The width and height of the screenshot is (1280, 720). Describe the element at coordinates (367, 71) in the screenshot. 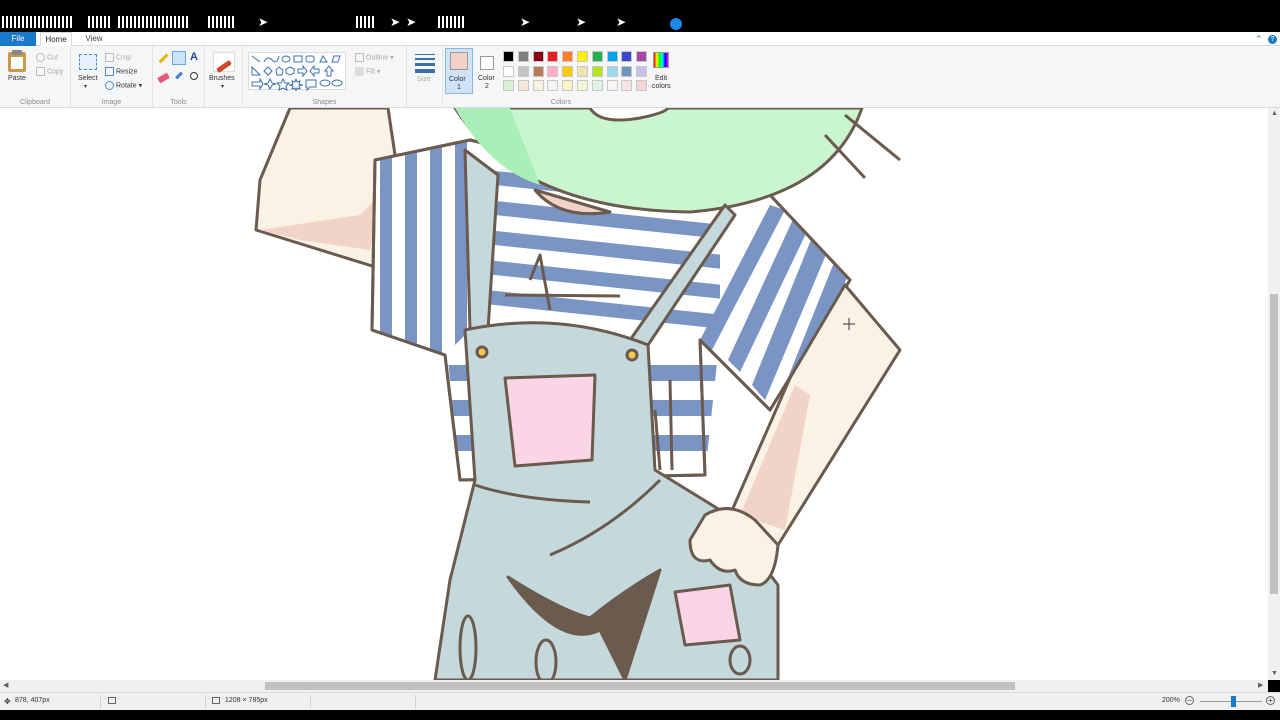

I see `fill-button: Fill ▾` at that location.